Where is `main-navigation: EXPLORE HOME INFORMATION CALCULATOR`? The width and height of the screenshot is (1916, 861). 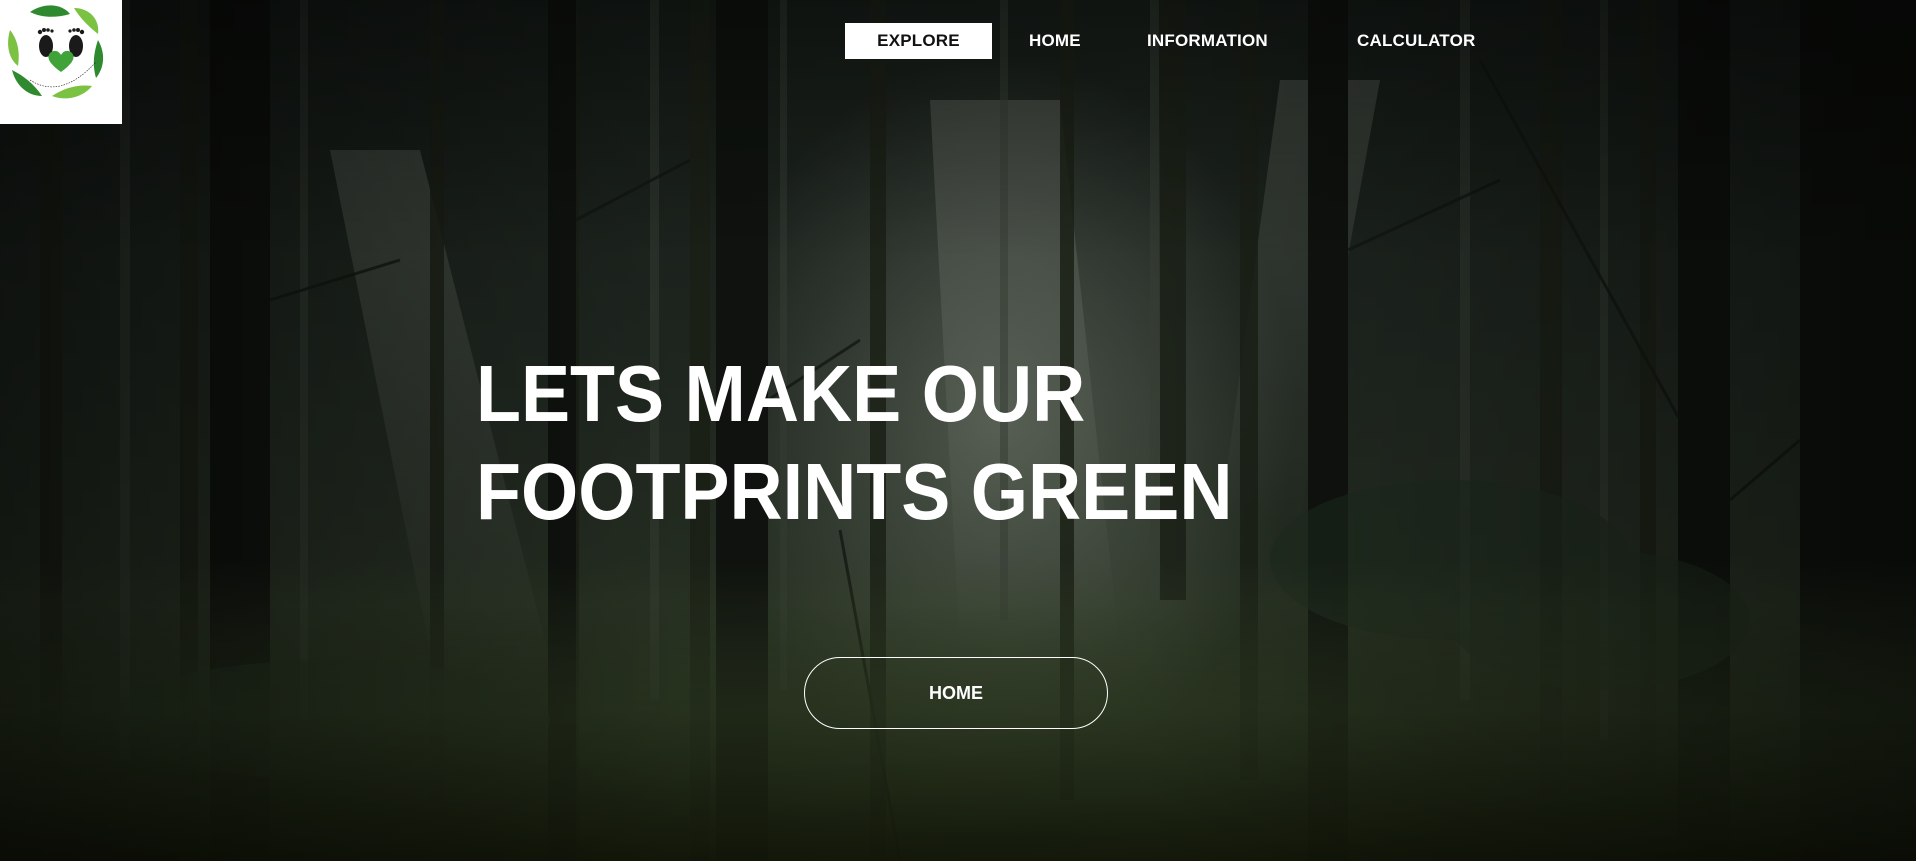
main-navigation: EXPLORE HOME INFORMATION CALCULATOR is located at coordinates (1160, 41).